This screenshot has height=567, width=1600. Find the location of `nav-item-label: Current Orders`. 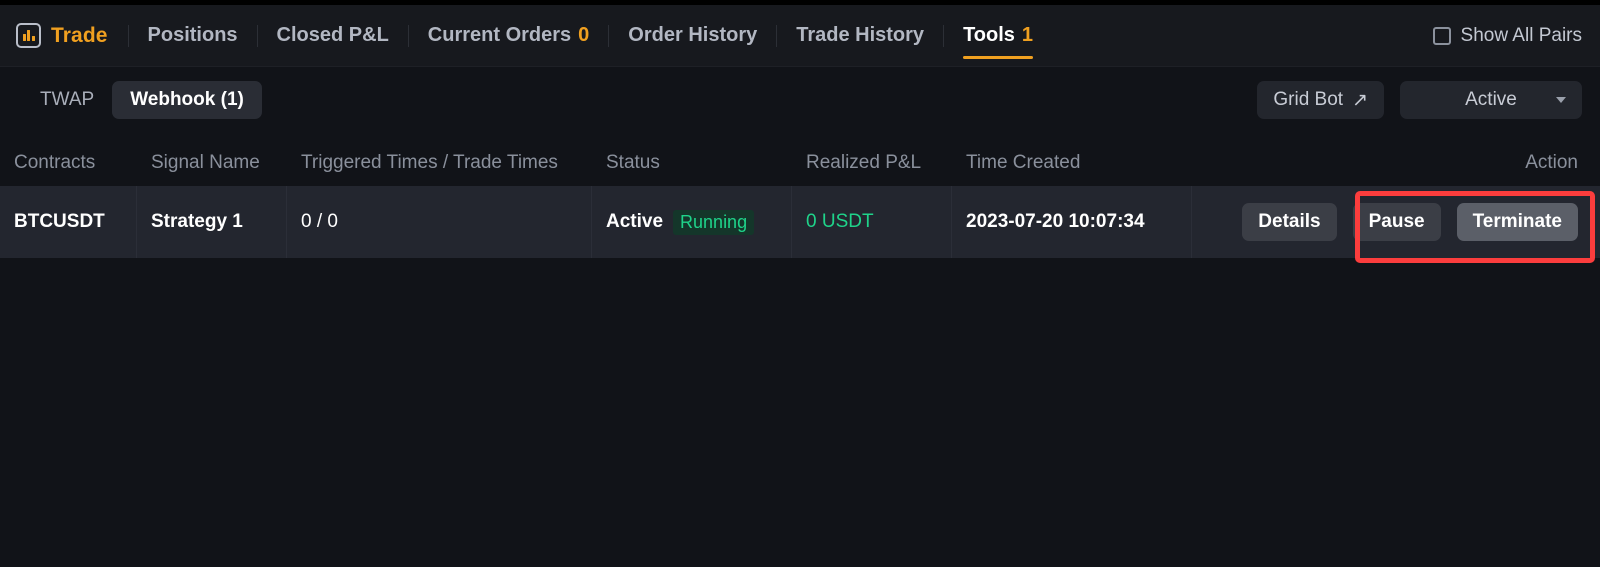

nav-item-label: Current Orders is located at coordinates (499, 35).